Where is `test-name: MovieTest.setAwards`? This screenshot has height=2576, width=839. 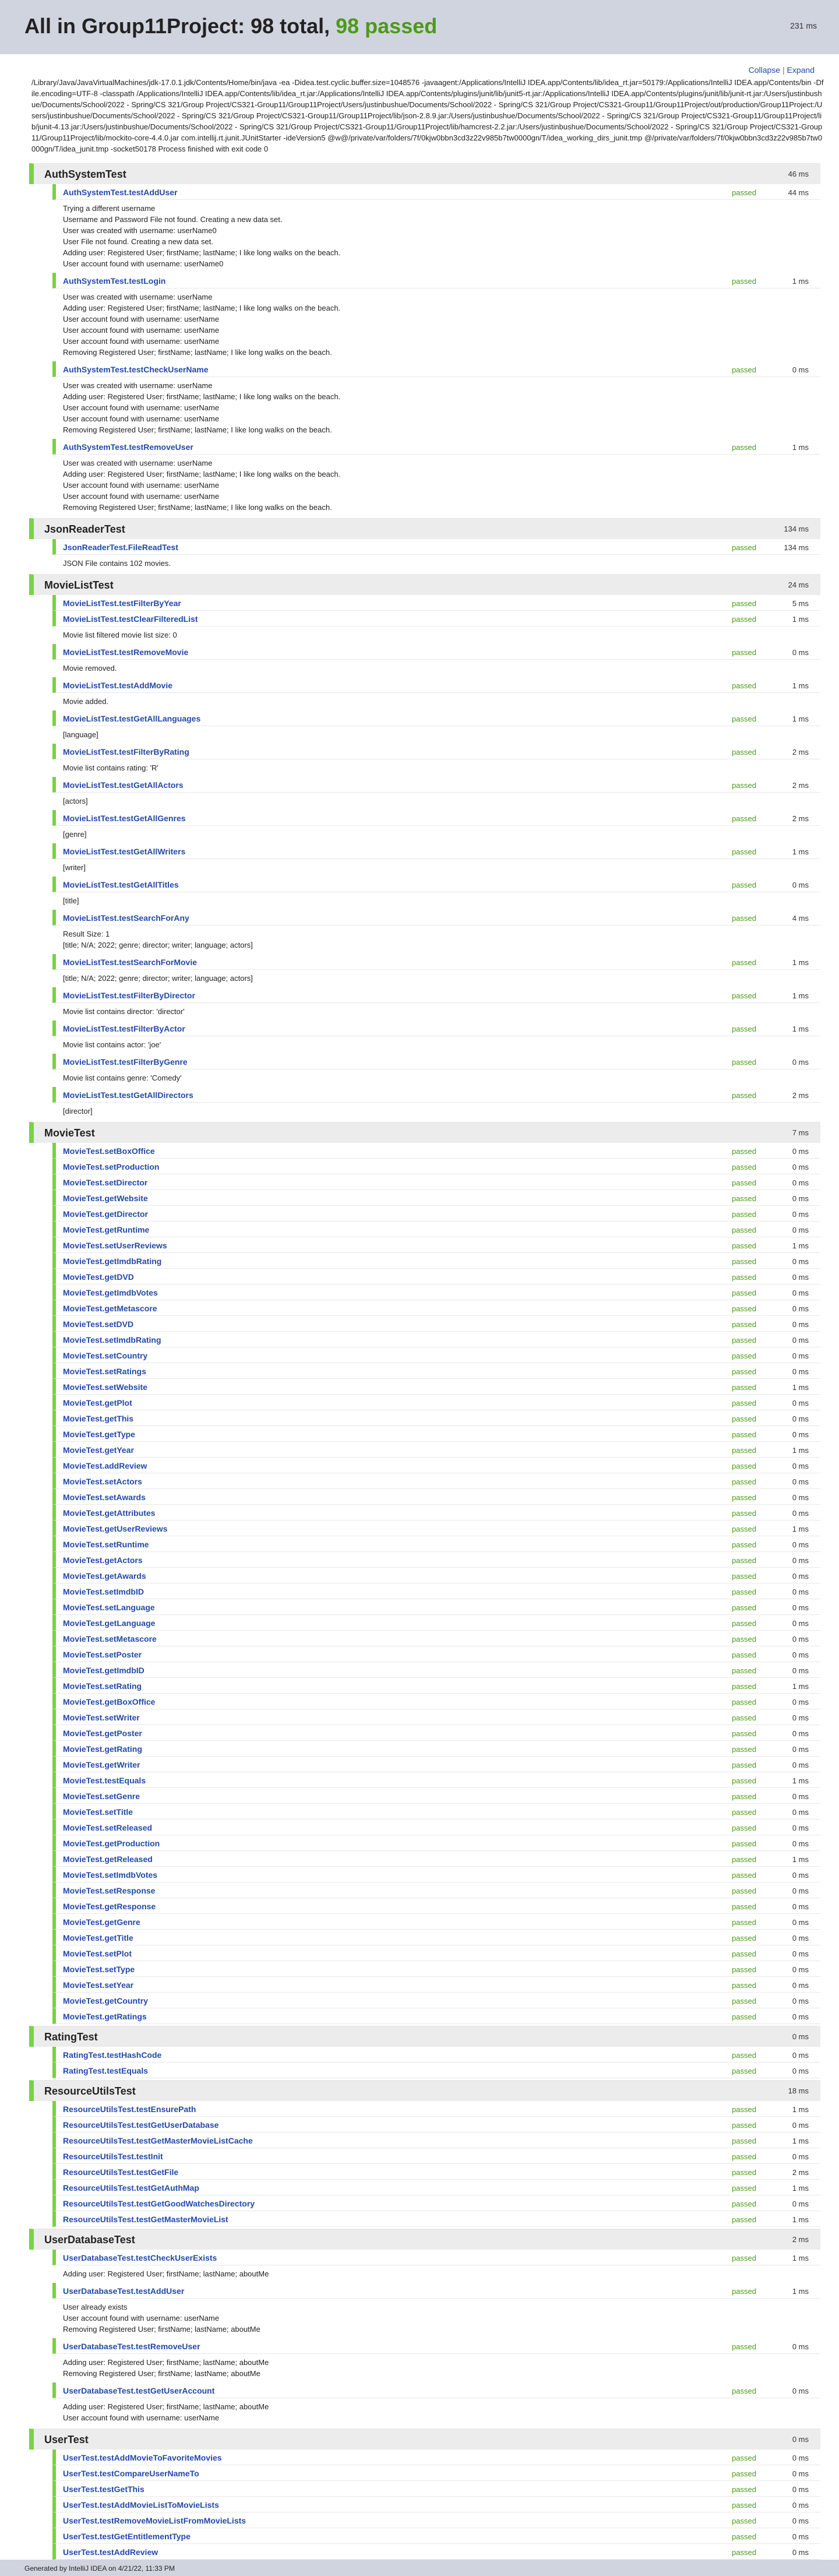 test-name: MovieTest.setAwards is located at coordinates (104, 1498).